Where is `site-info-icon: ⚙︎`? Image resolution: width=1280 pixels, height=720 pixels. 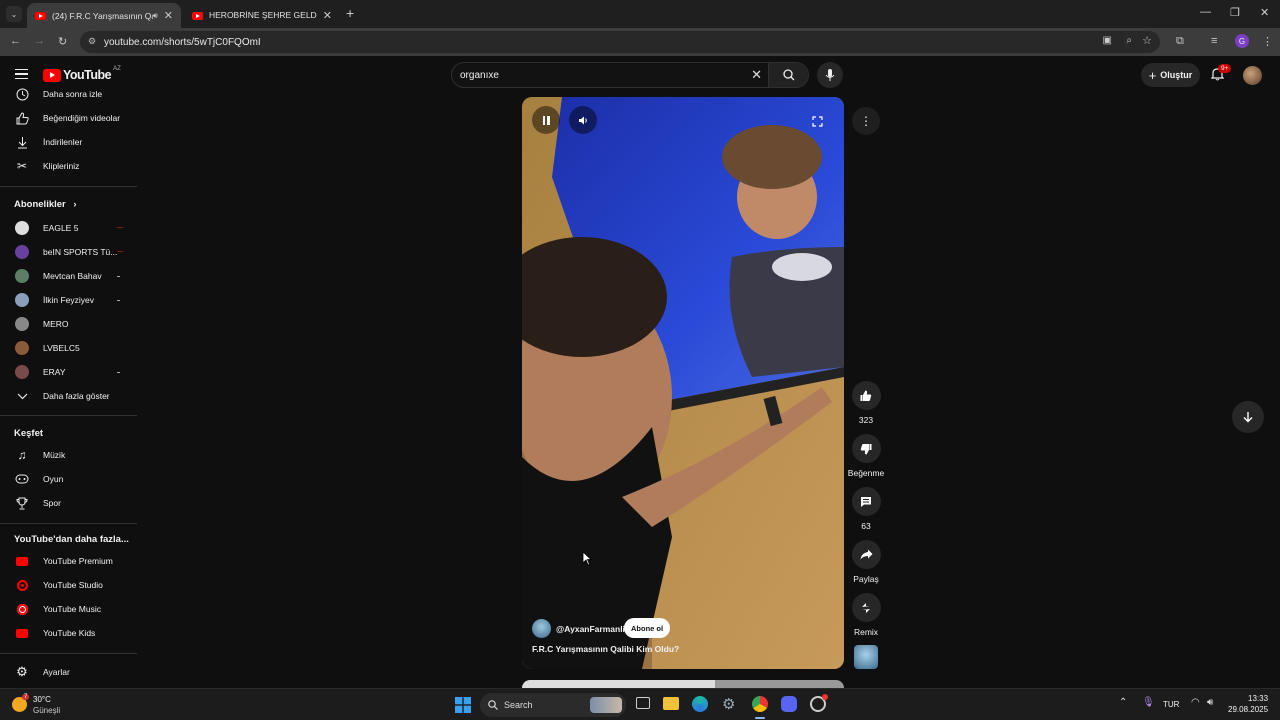
site-info-icon: ⚙︎ is located at coordinates (92, 41).